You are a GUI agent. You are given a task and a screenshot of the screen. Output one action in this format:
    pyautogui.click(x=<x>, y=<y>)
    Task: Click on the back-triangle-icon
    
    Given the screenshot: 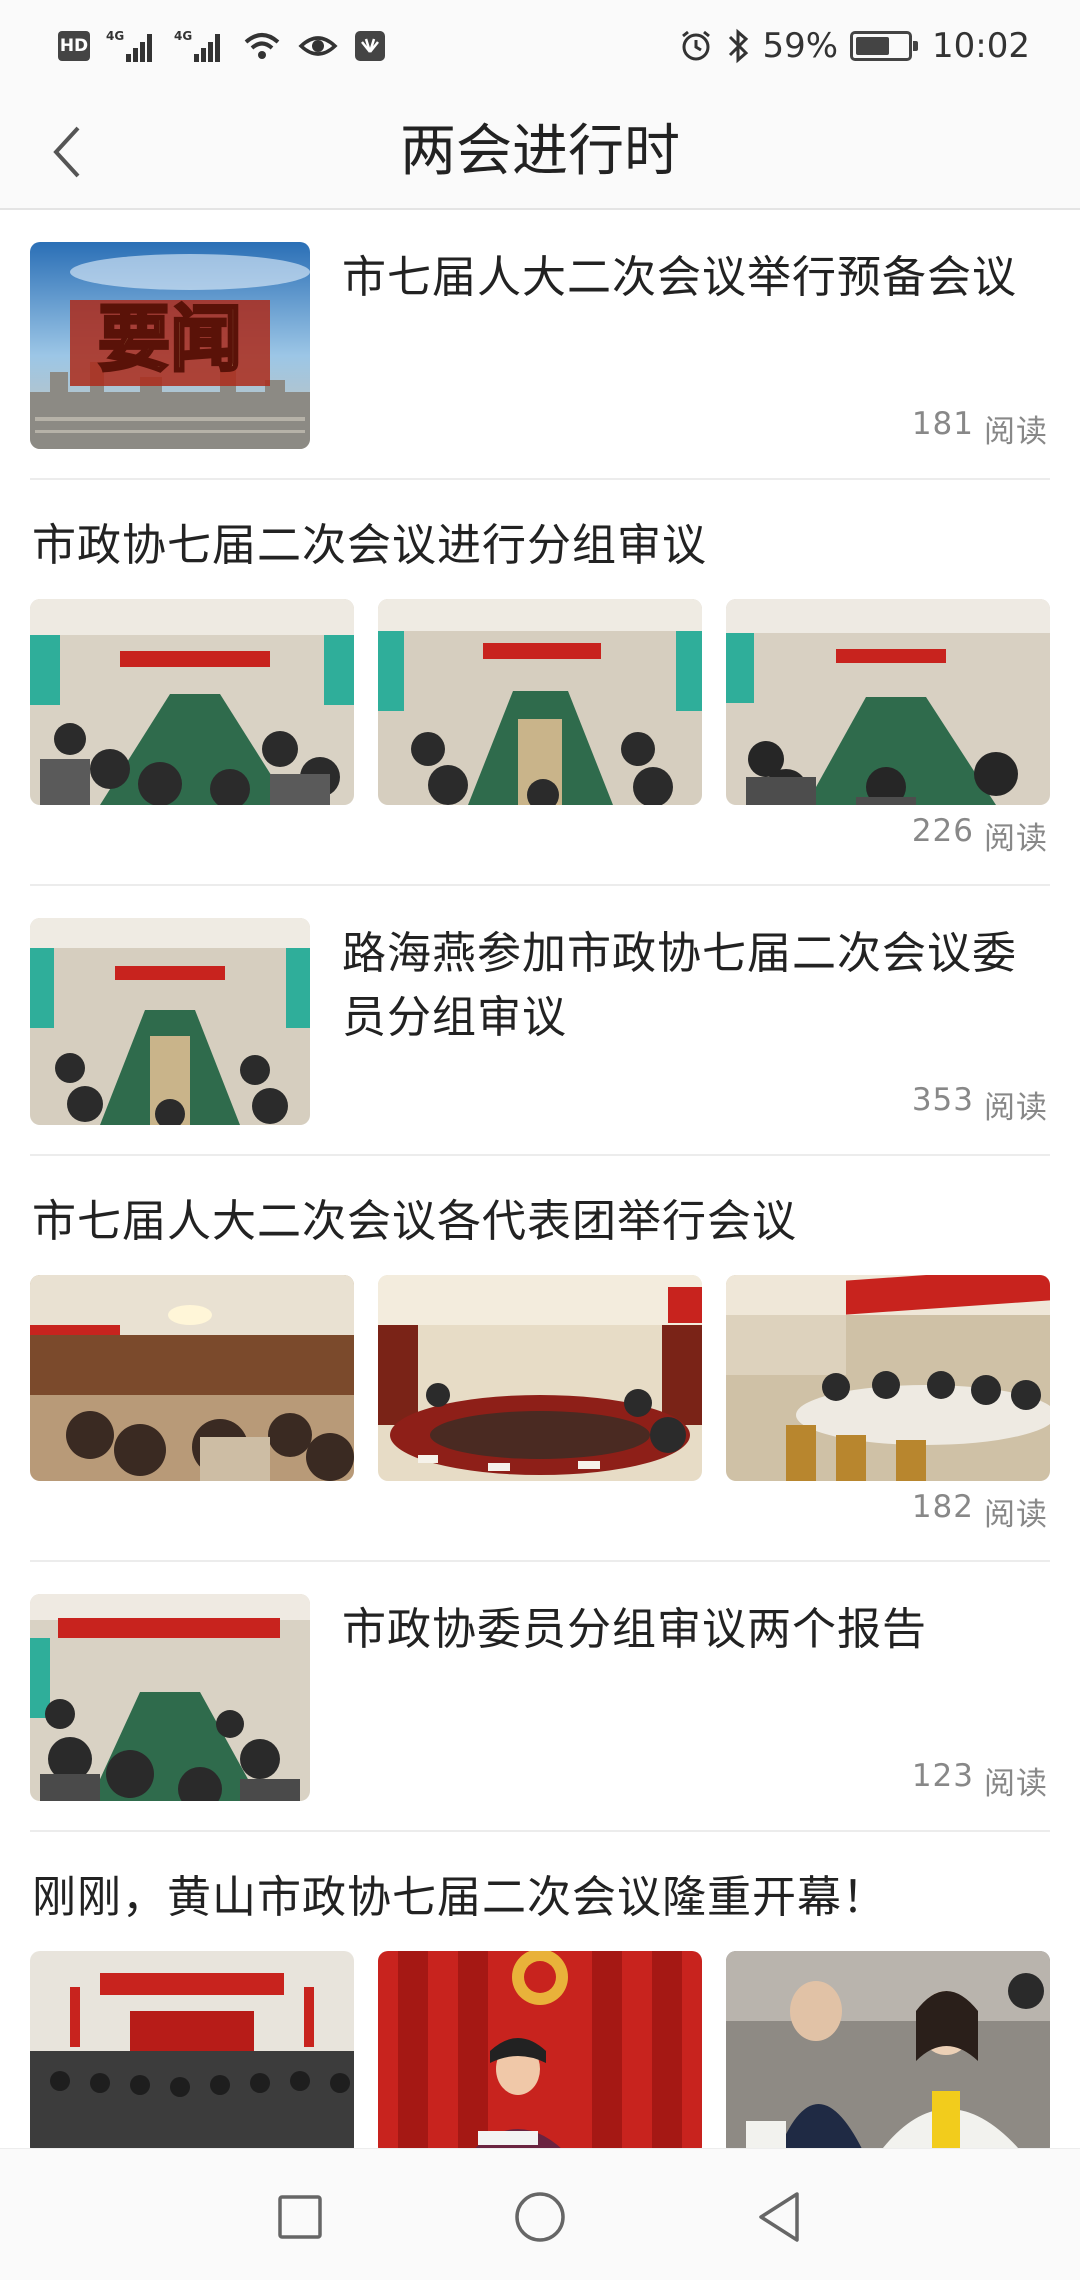 What is the action you would take?
    pyautogui.click(x=779, y=2217)
    